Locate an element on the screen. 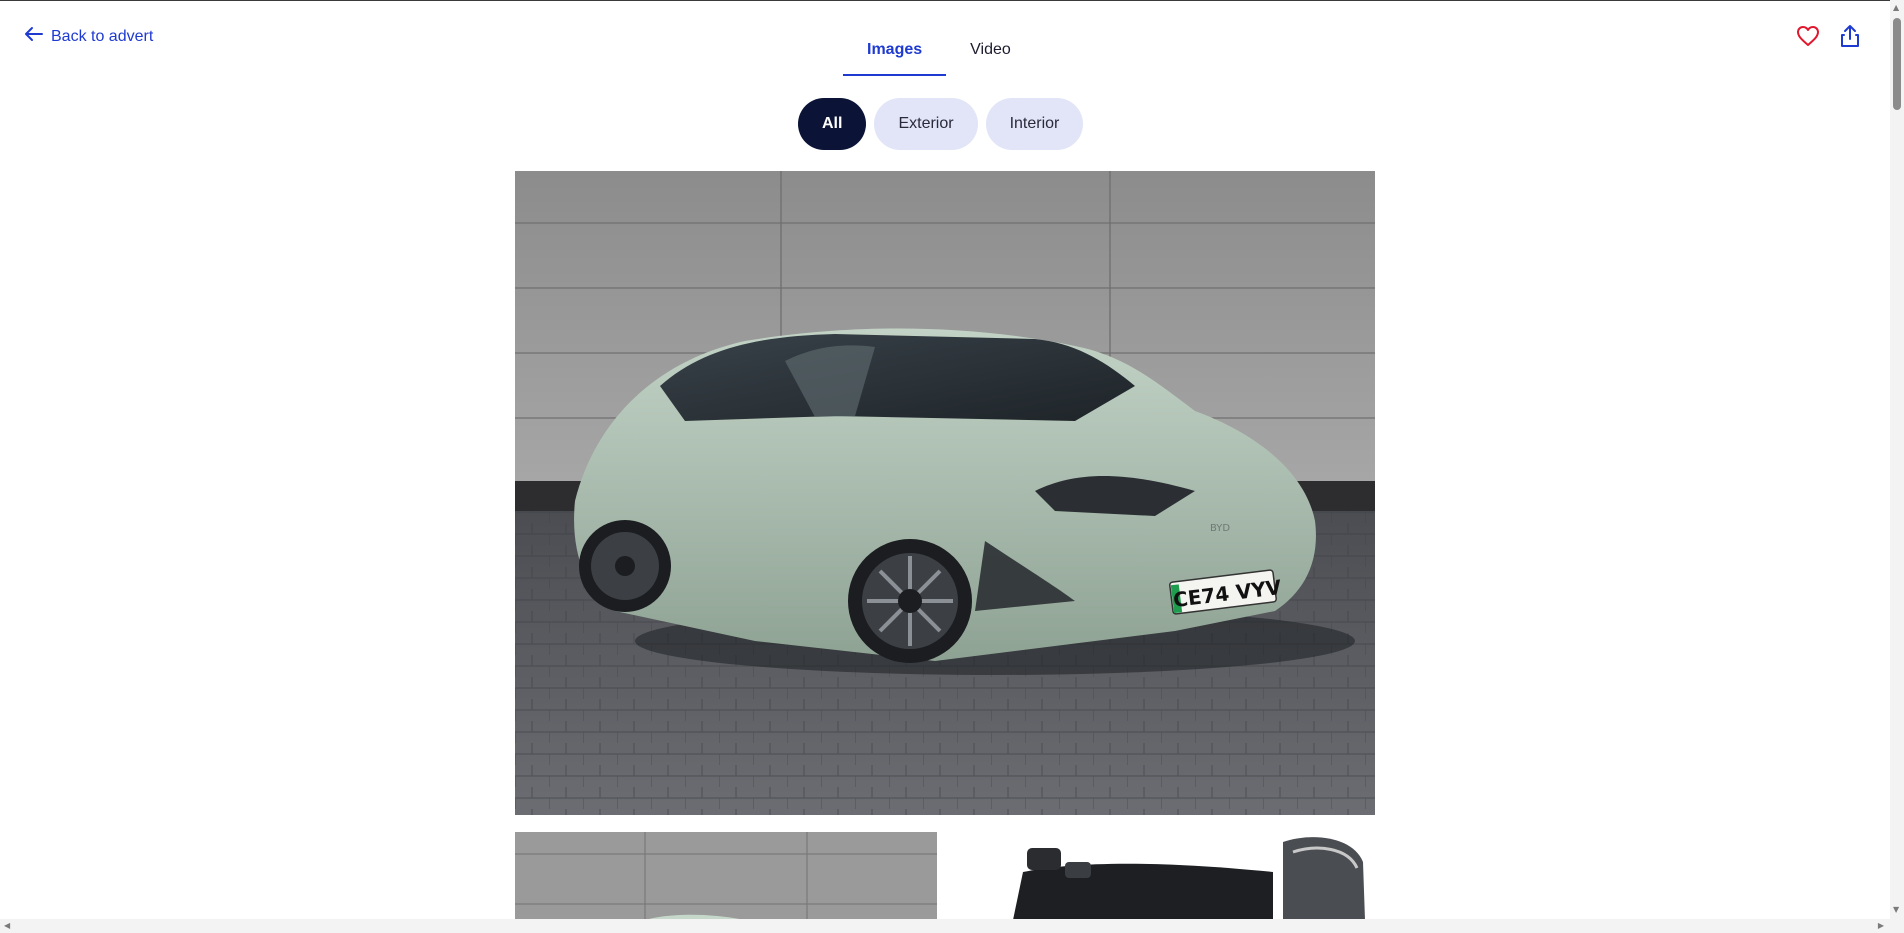  share-icon is located at coordinates (1850, 36).